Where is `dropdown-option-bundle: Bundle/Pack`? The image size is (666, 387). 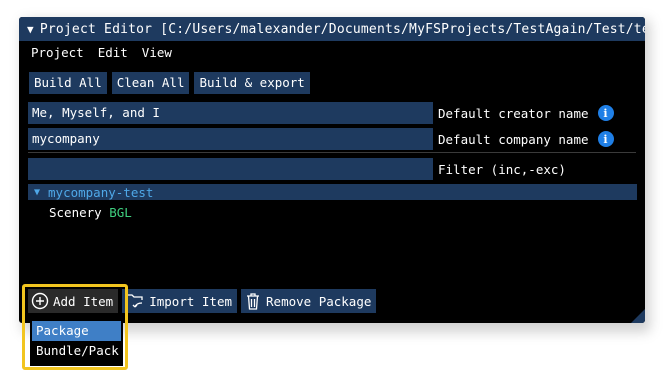
dropdown-option-bundle: Bundle/Pack is located at coordinates (76, 351).